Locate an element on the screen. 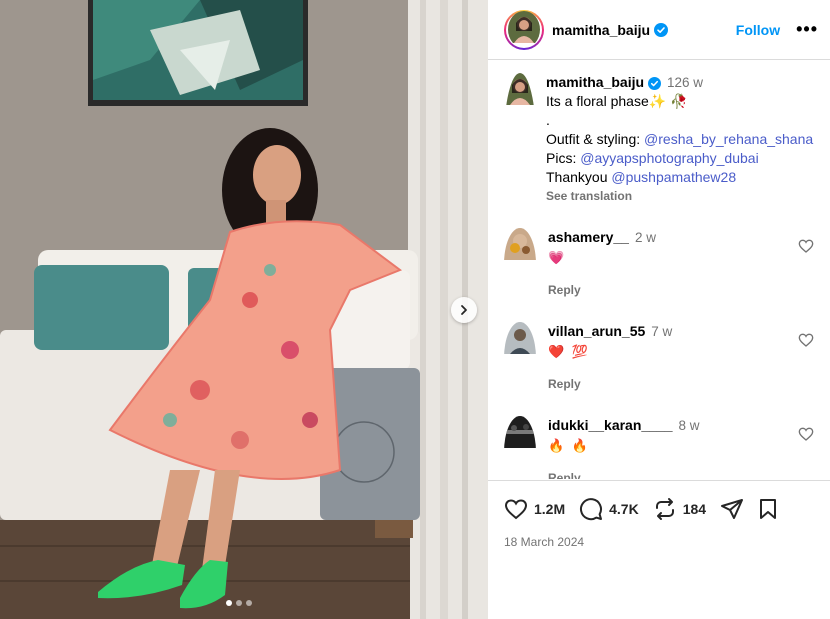 This screenshot has height=619, width=830. chevron-right-icon is located at coordinates (464, 310).